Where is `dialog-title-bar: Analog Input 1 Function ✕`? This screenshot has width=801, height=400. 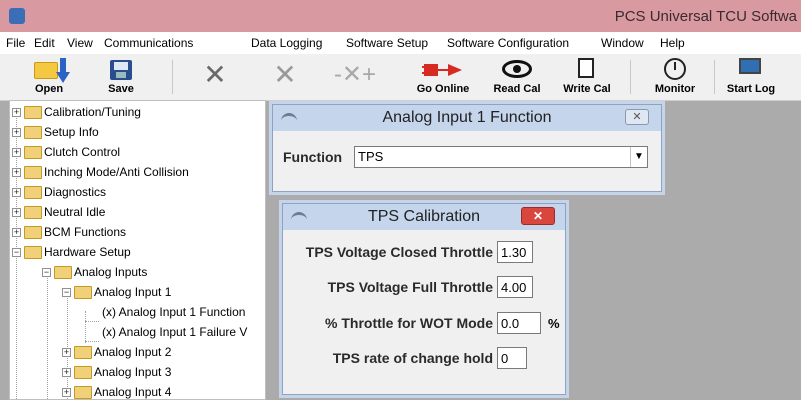
dialog-title-bar: Analog Input 1 Function ✕ is located at coordinates (467, 118).